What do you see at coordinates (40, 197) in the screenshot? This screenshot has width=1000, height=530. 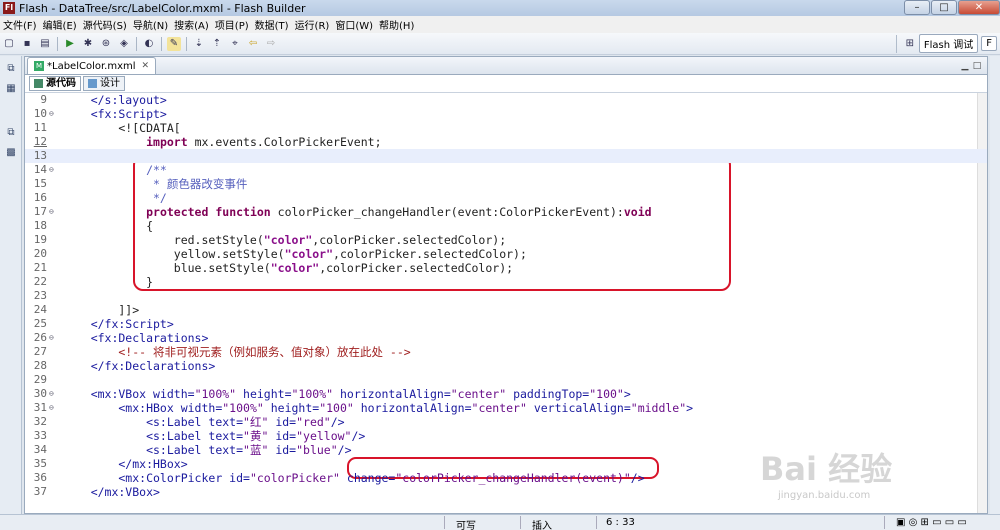 I see `line-number: 16` at bounding box center [40, 197].